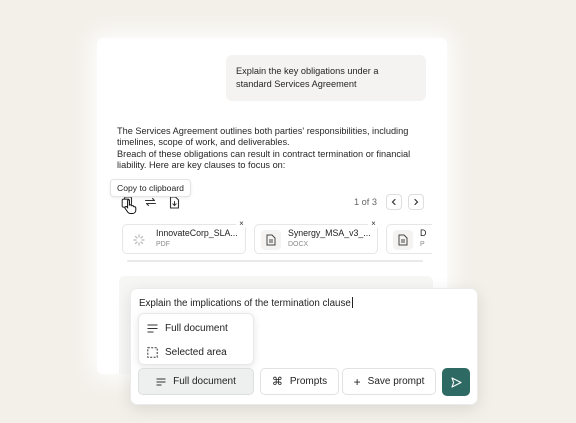  What do you see at coordinates (196, 339) in the screenshot?
I see `scope-dropdown-menu: Full document Selected area` at bounding box center [196, 339].